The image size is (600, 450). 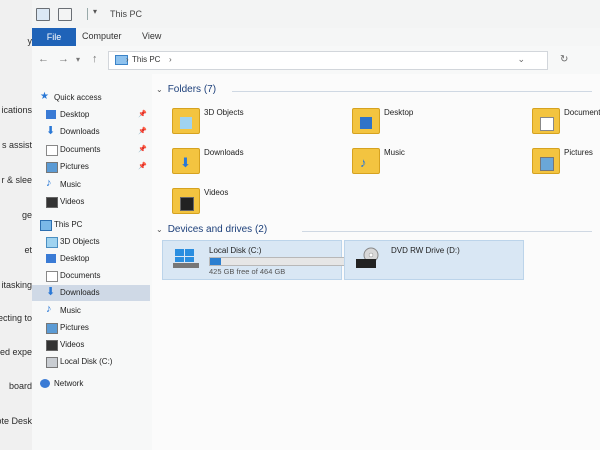 What do you see at coordinates (186, 161) in the screenshot?
I see `folder-icon: ⬇` at bounding box center [186, 161].